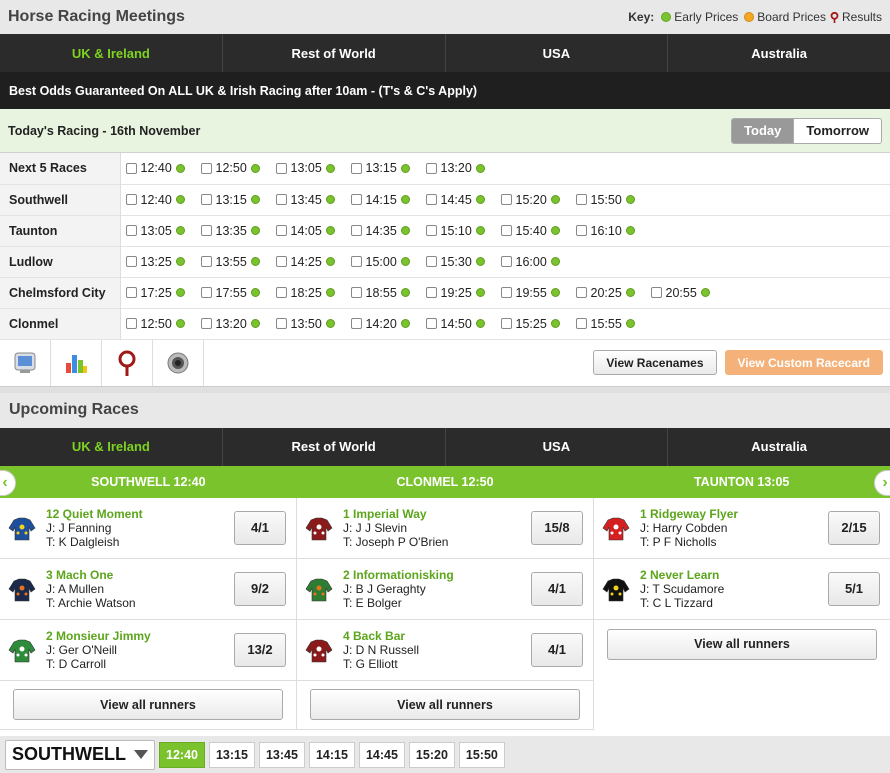  I want to click on race-time-option: 12:40, so click(163, 168).